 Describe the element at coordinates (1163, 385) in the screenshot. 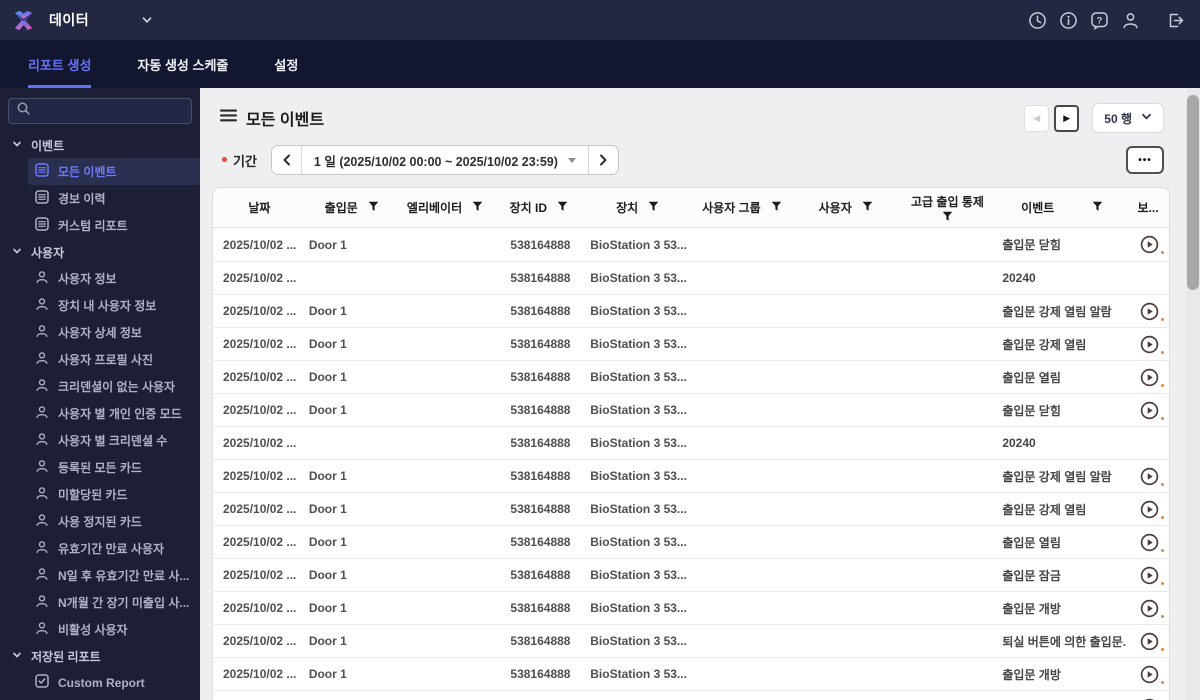

I see `orange-dot` at that location.